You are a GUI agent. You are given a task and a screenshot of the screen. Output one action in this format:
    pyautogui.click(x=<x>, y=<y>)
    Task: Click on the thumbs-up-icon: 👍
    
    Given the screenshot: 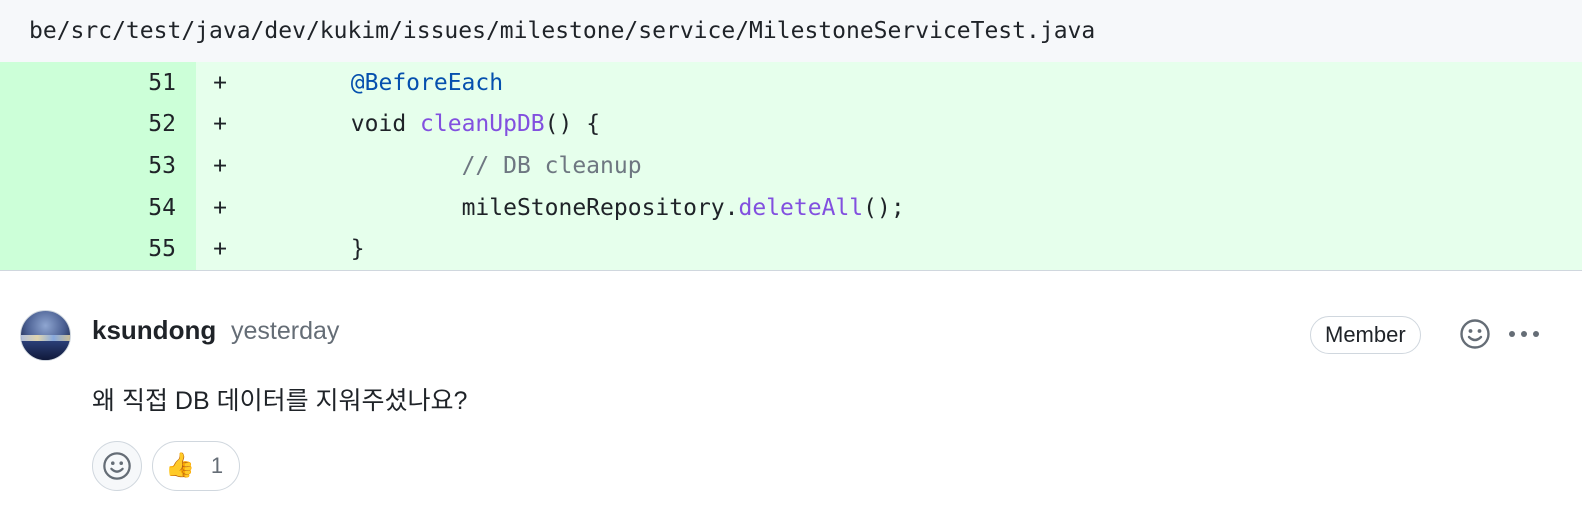 What is the action you would take?
    pyautogui.click(x=180, y=466)
    